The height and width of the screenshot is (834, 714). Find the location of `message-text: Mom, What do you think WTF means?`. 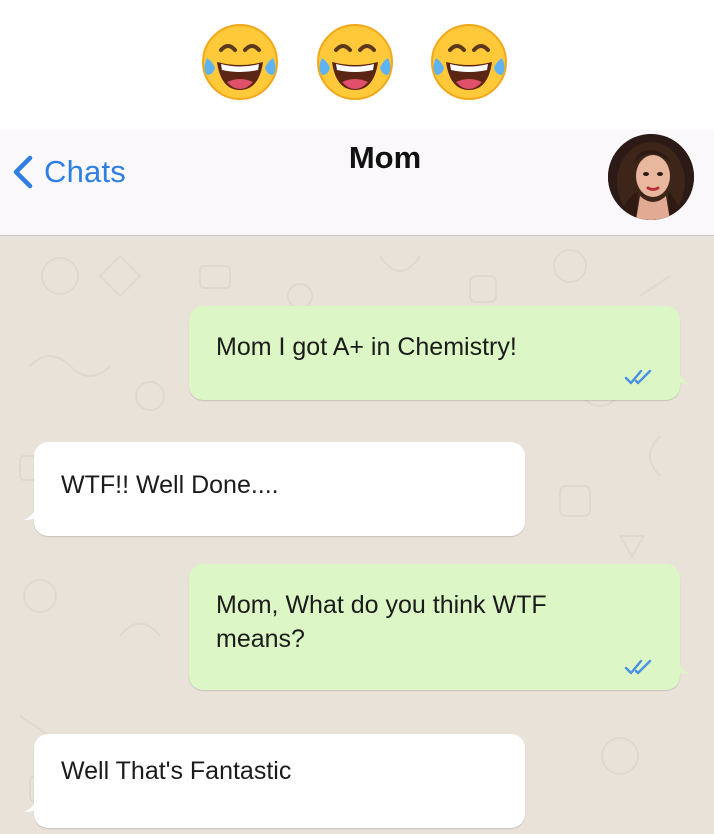

message-text: Mom, What do you think WTF means? is located at coordinates (381, 622).